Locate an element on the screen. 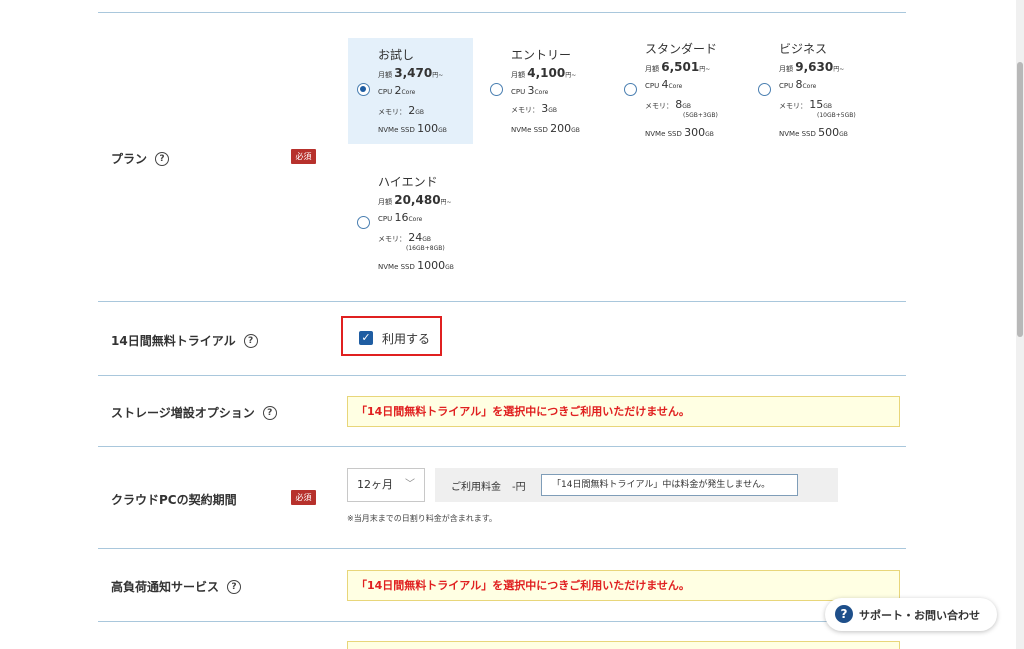  storage-unavailable-notice: 「14日間無料トライアル」を選択中につきご利用いただけません。 is located at coordinates (623, 411).